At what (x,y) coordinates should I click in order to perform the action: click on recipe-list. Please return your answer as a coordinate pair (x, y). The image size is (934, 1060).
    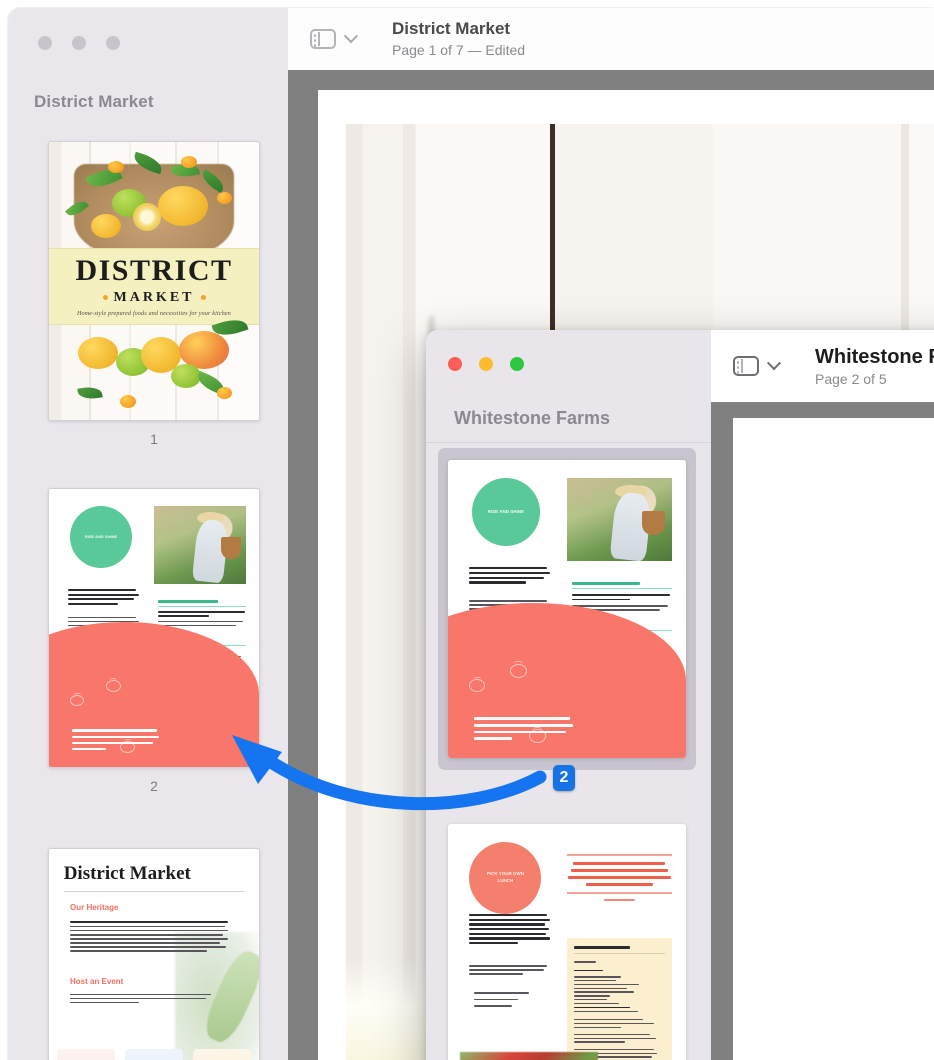
    Looking at the image, I should click on (512, 1000).